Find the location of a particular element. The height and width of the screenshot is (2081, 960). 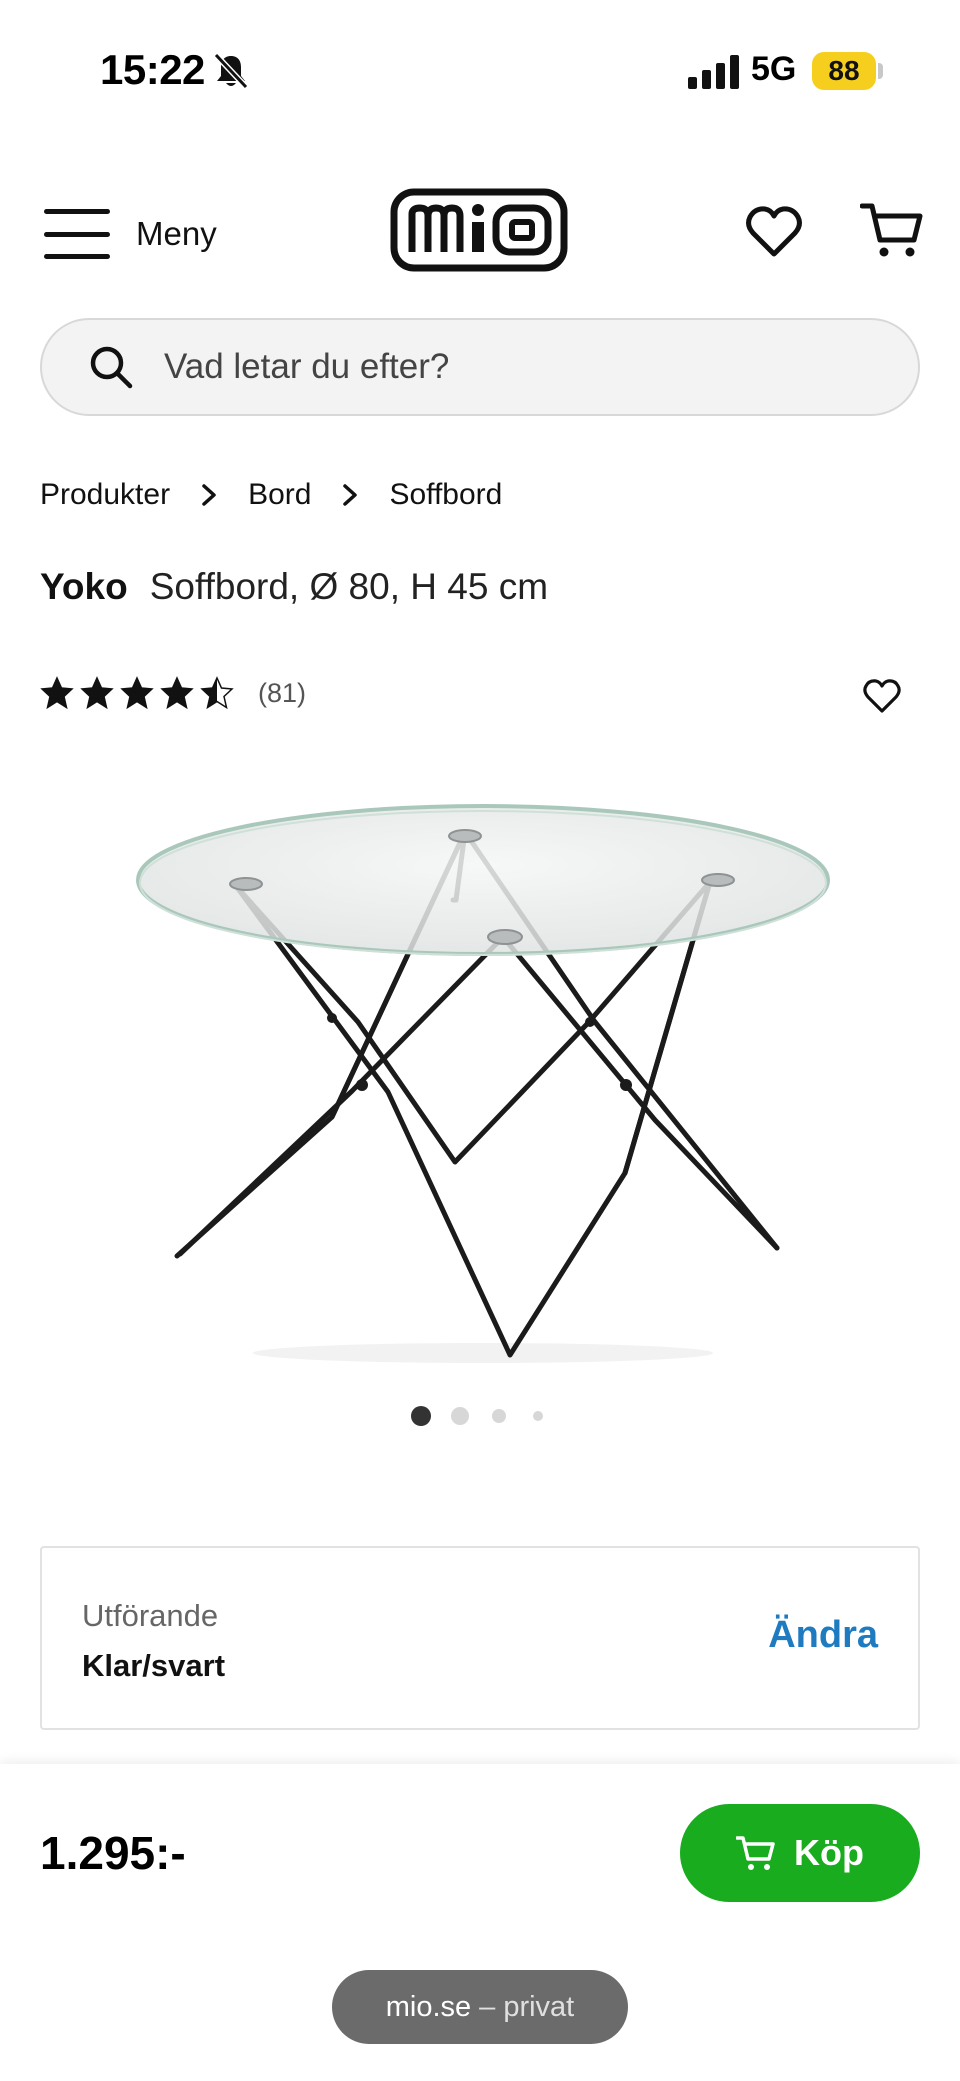

product-description: Soffbord, Ø 80, H 45 cm is located at coordinates (349, 586).